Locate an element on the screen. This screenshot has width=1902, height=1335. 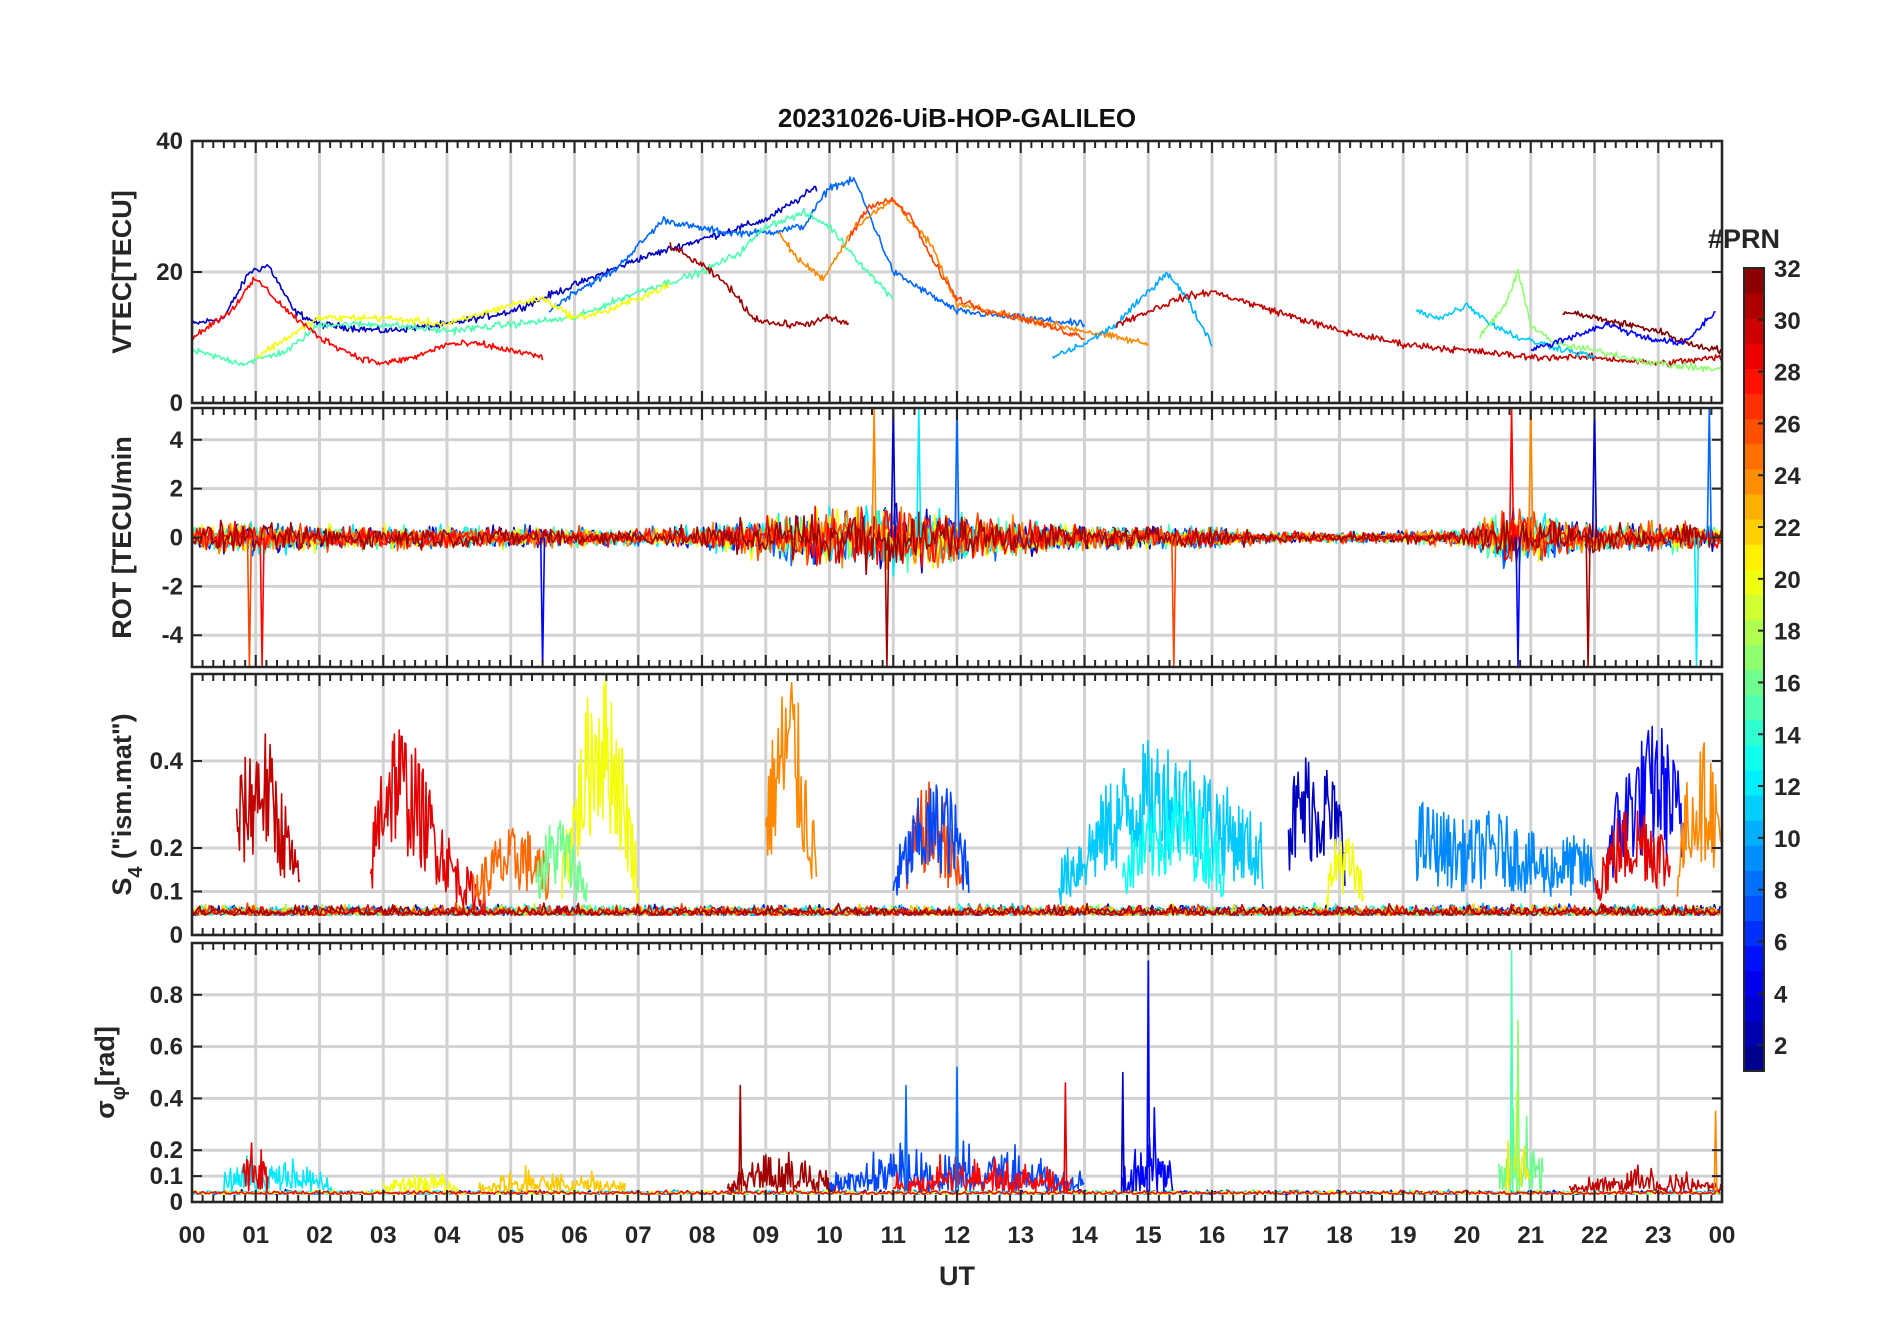
colorbar-tick-label: 4 is located at coordinates (1781, 994).